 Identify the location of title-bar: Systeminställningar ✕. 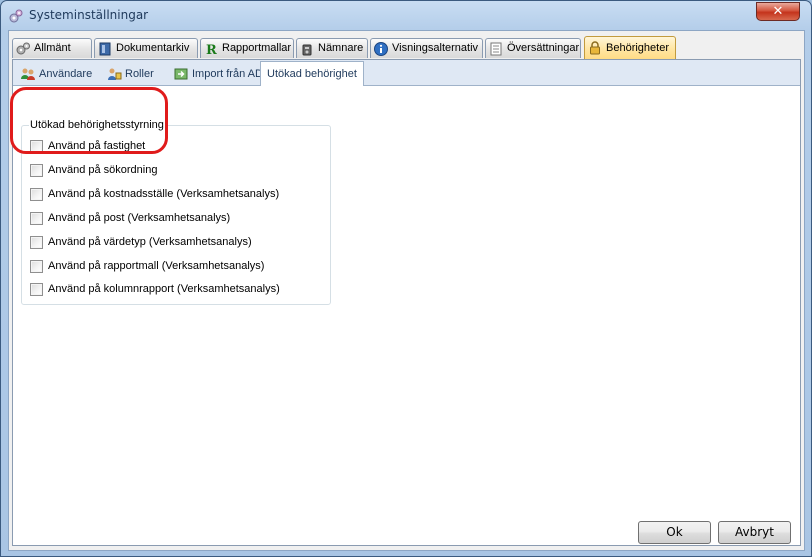
(406, 15).